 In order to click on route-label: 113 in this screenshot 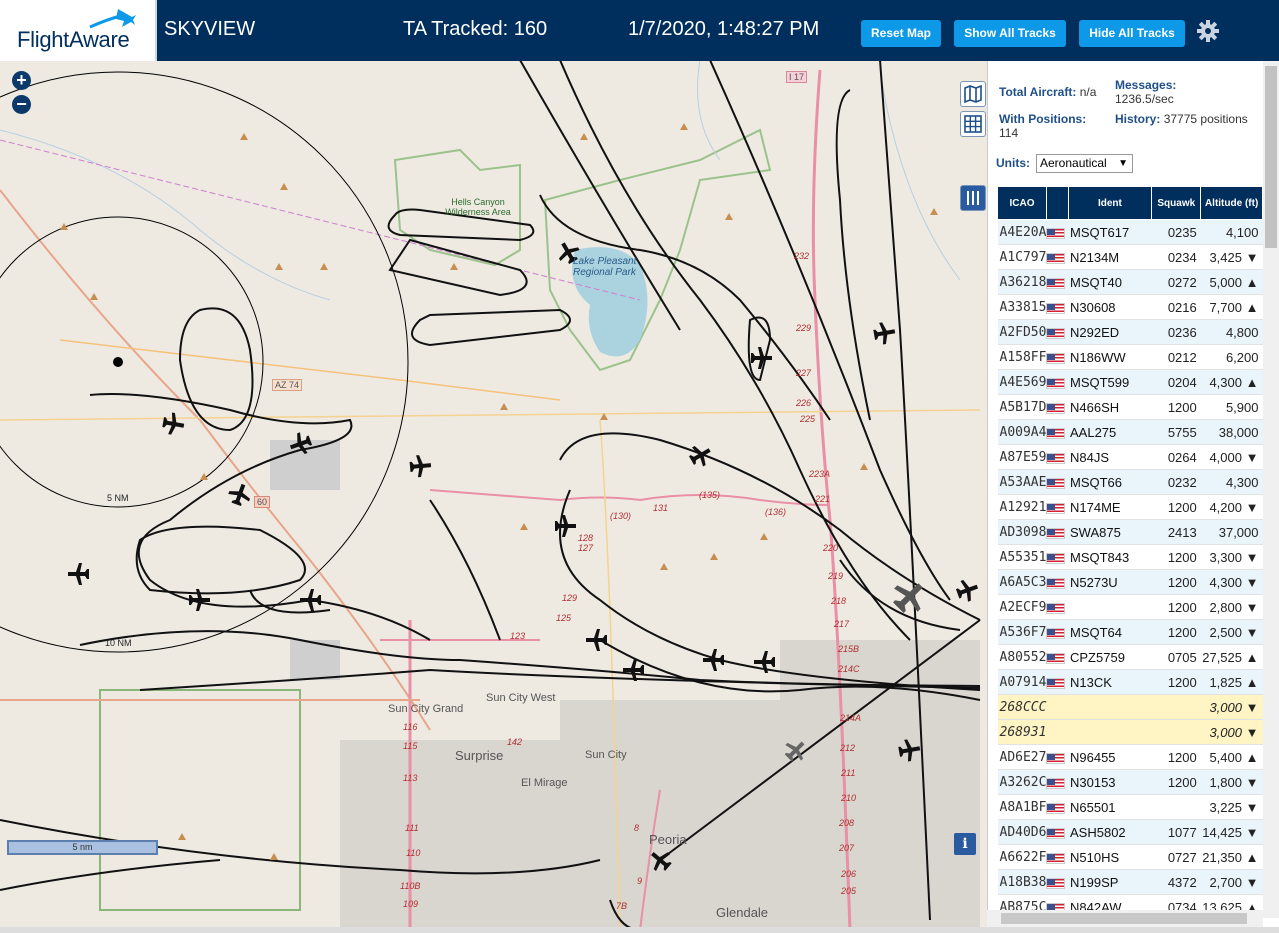, I will do `click(410, 778)`.